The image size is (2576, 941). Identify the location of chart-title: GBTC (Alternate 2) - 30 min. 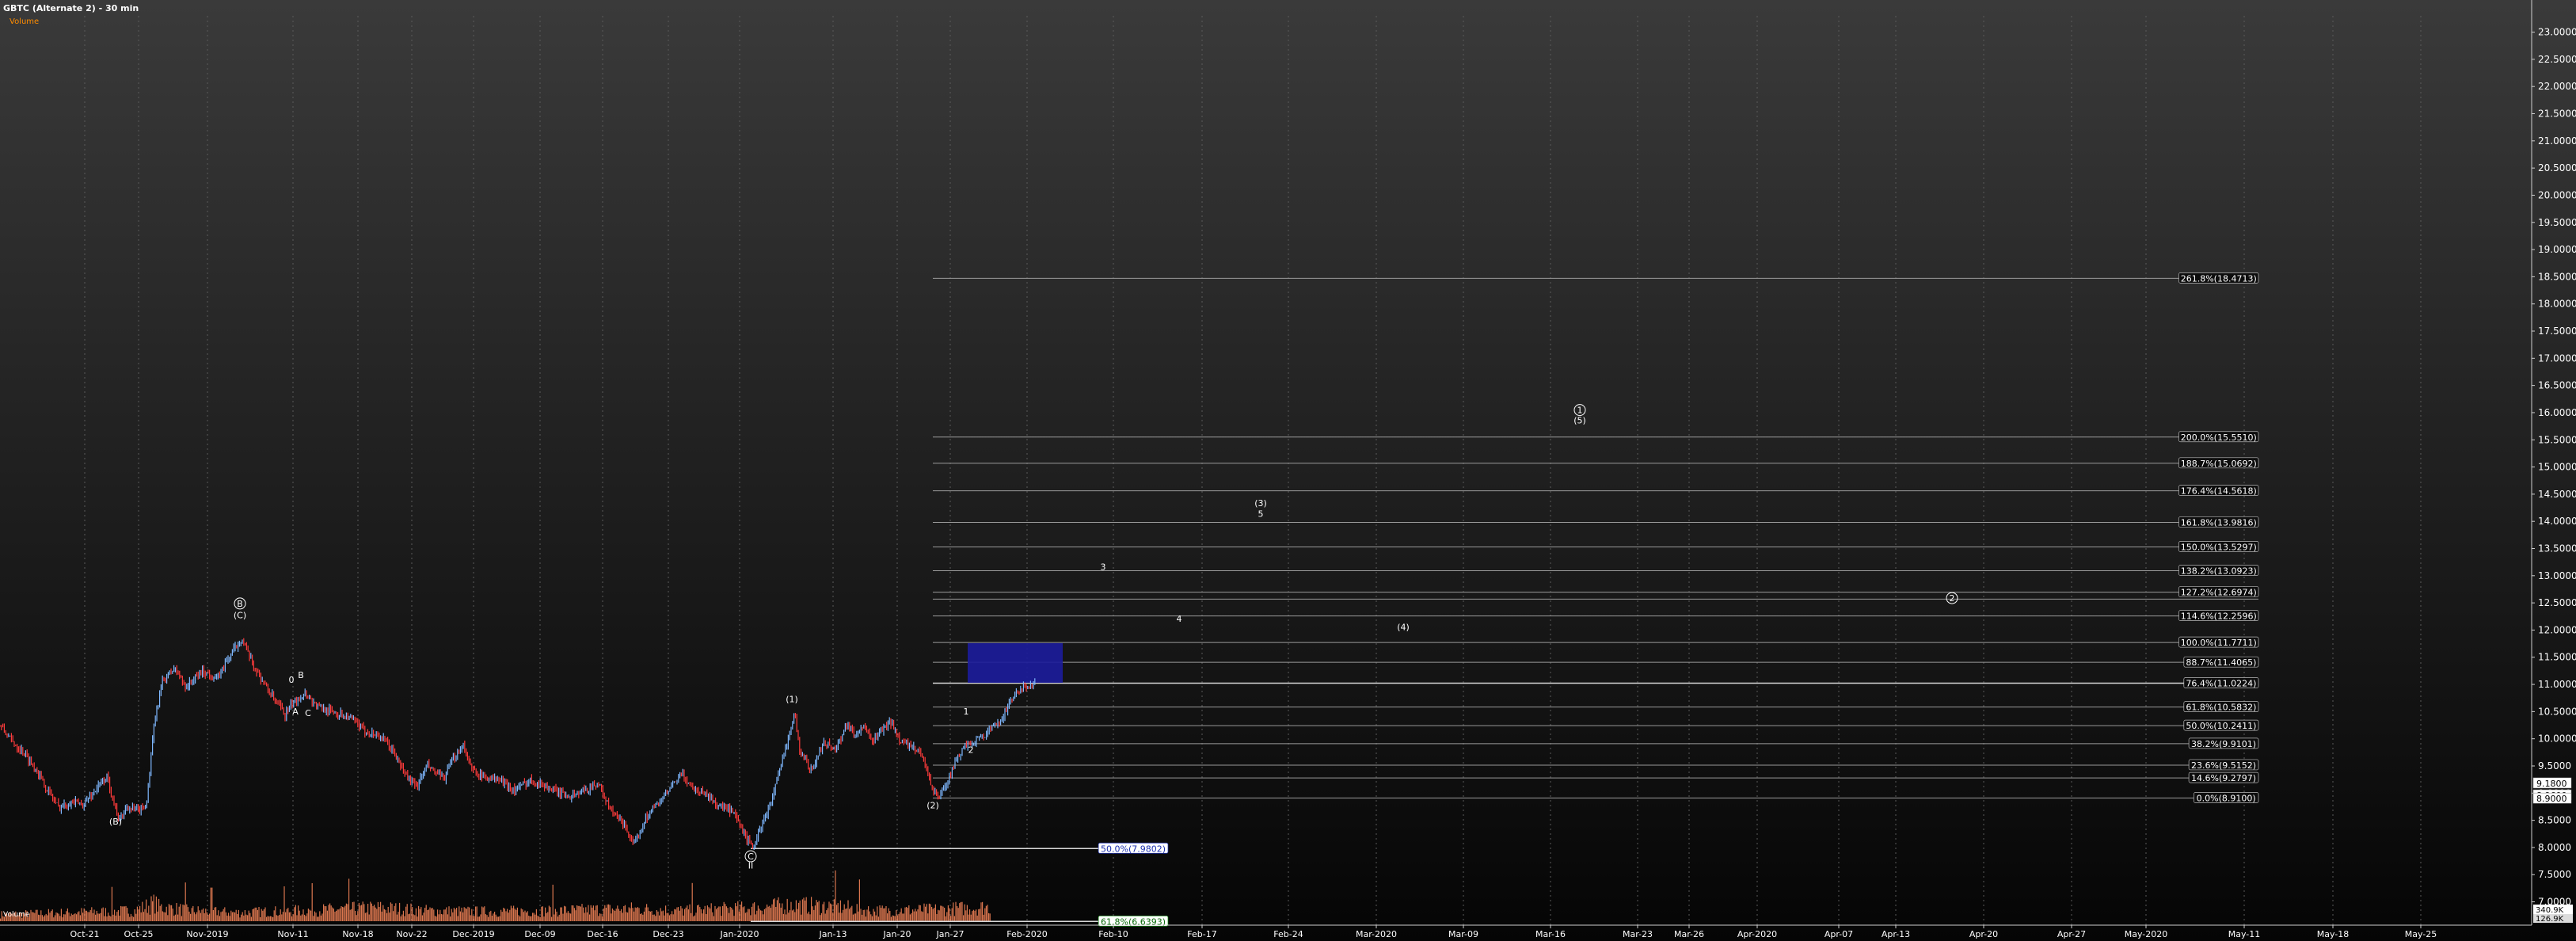
(71, 8).